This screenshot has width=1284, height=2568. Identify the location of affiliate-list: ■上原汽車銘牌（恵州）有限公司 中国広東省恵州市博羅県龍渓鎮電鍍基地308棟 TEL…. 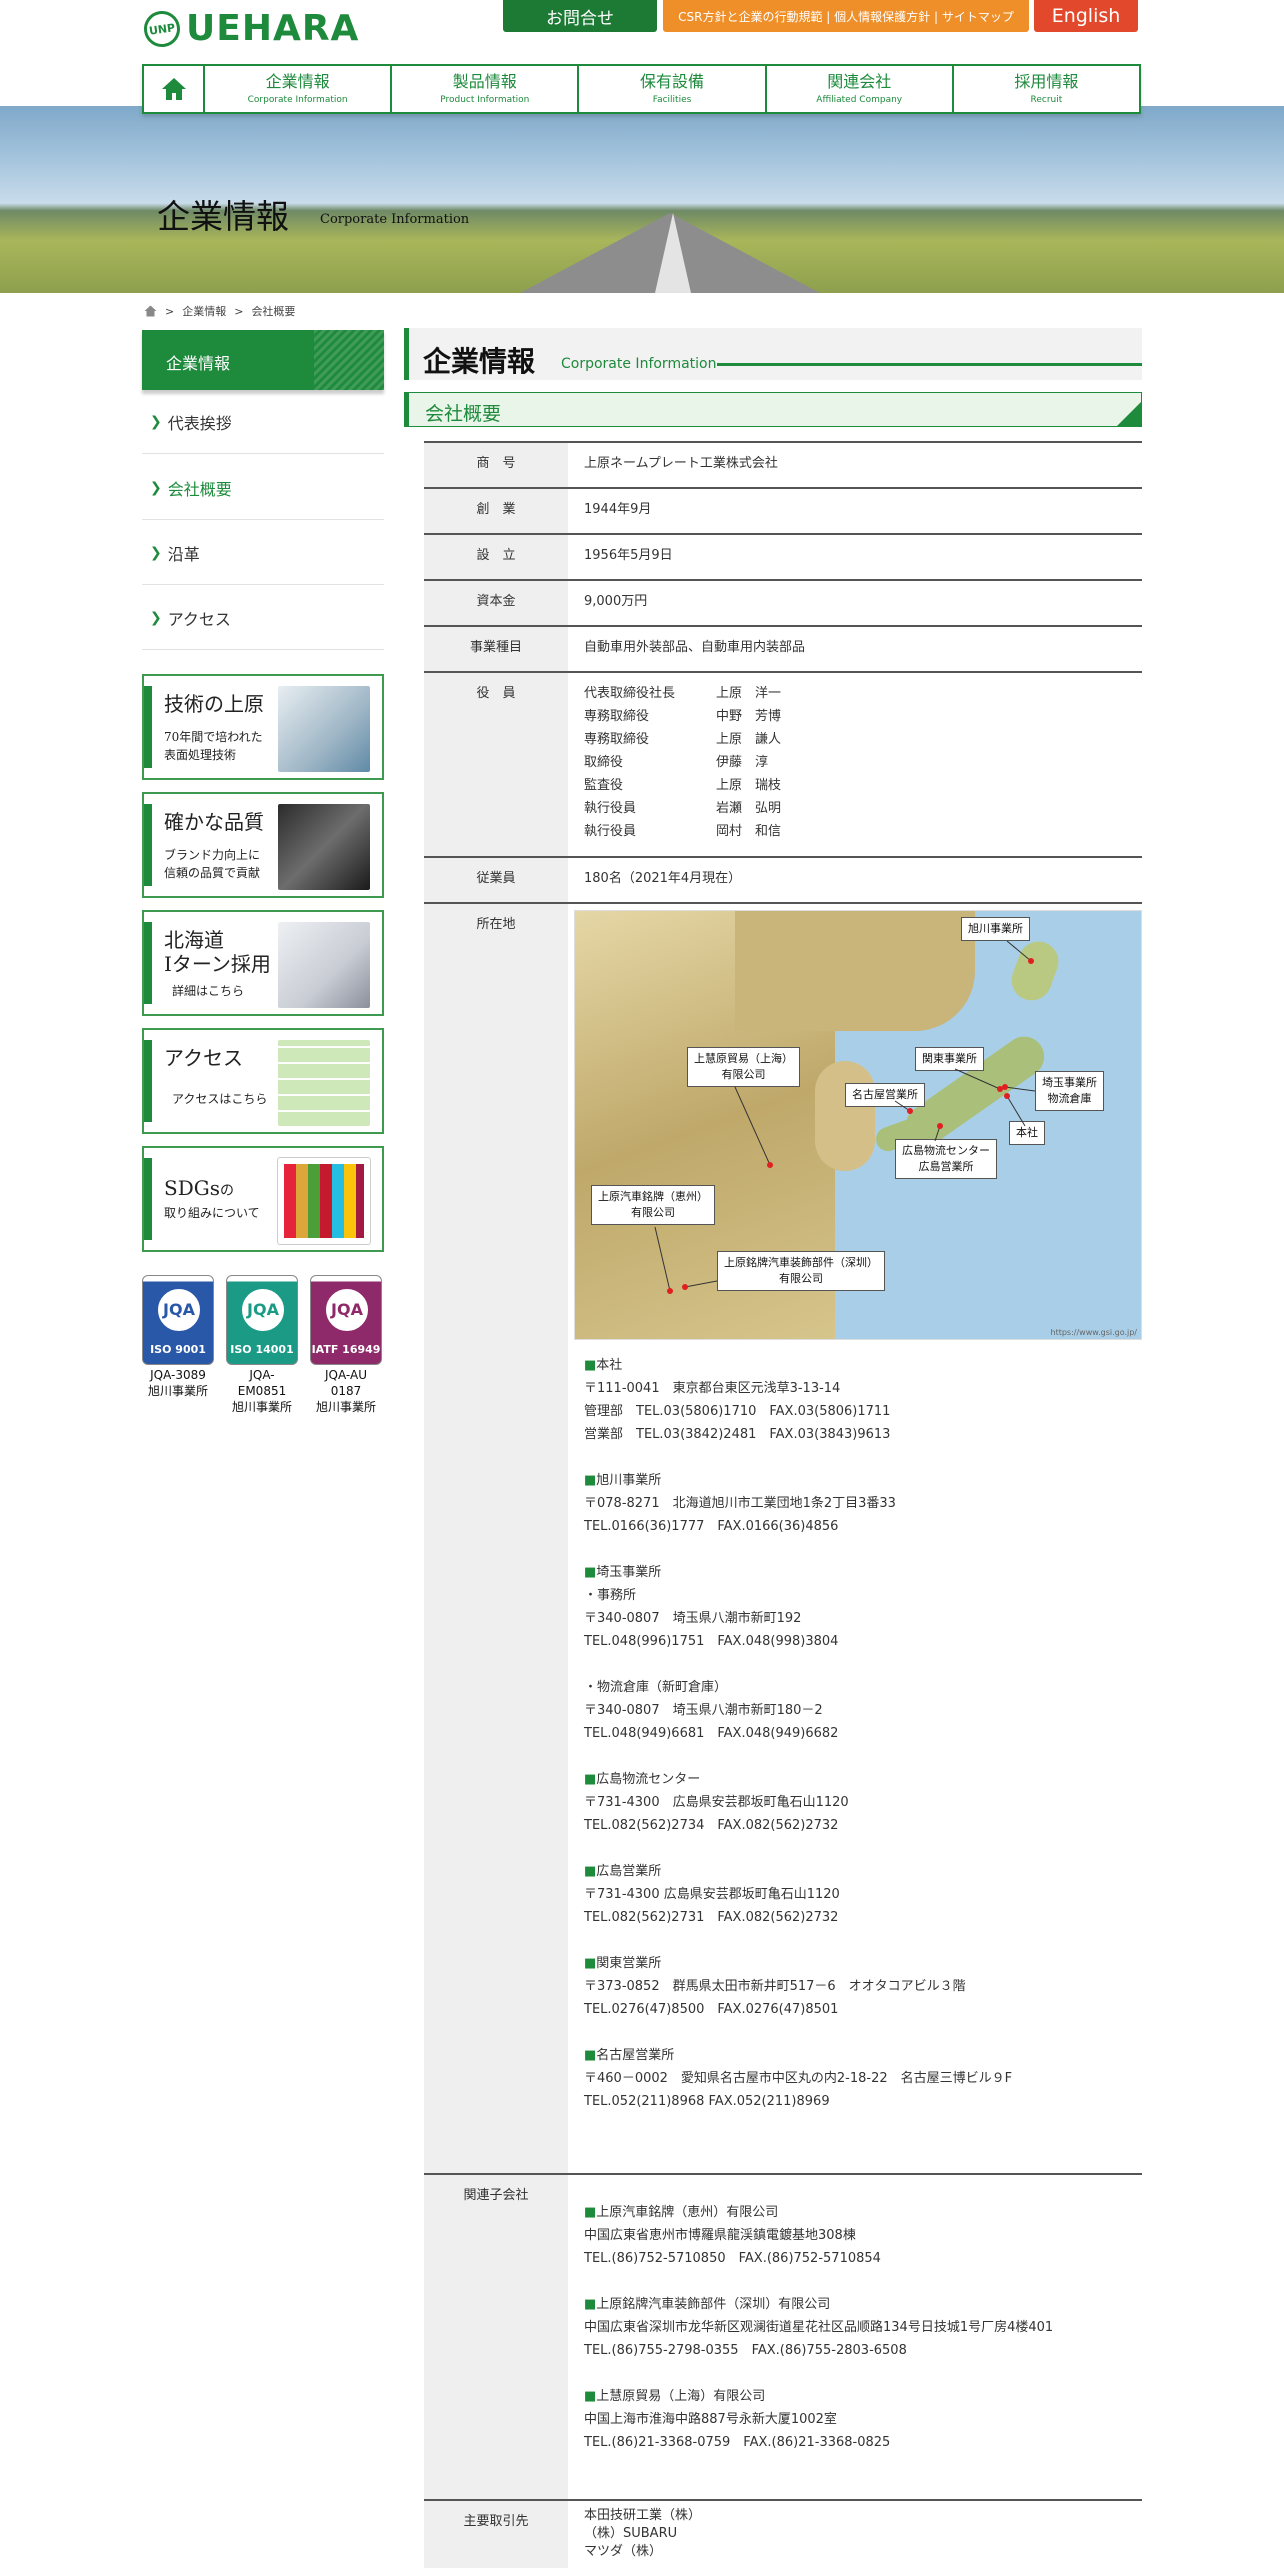
(818, 2327).